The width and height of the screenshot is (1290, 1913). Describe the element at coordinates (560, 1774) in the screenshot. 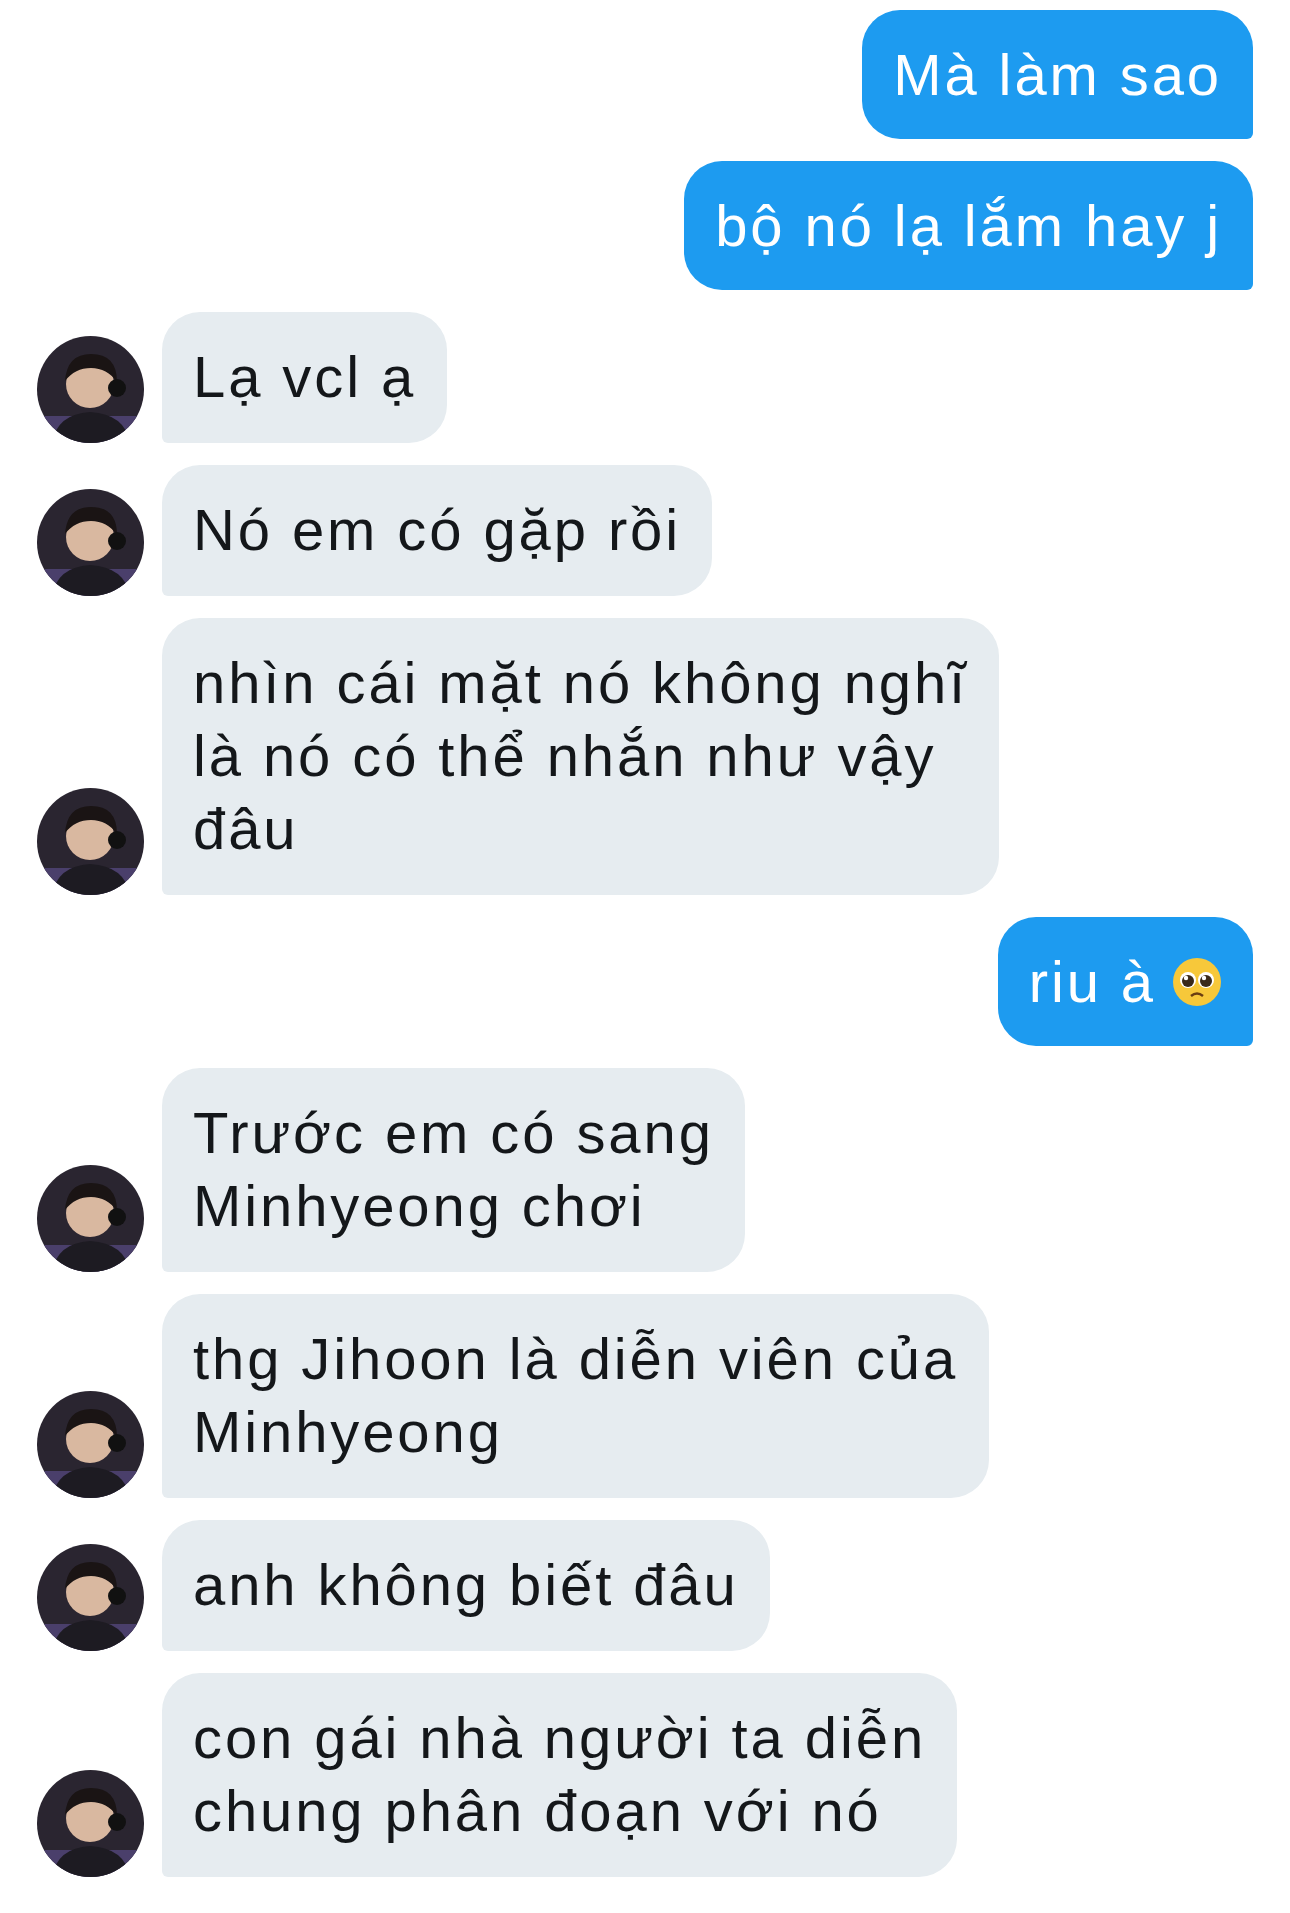

I see `message-text: con gái nhà người ta diễn chung phân đoạn với nó` at that location.